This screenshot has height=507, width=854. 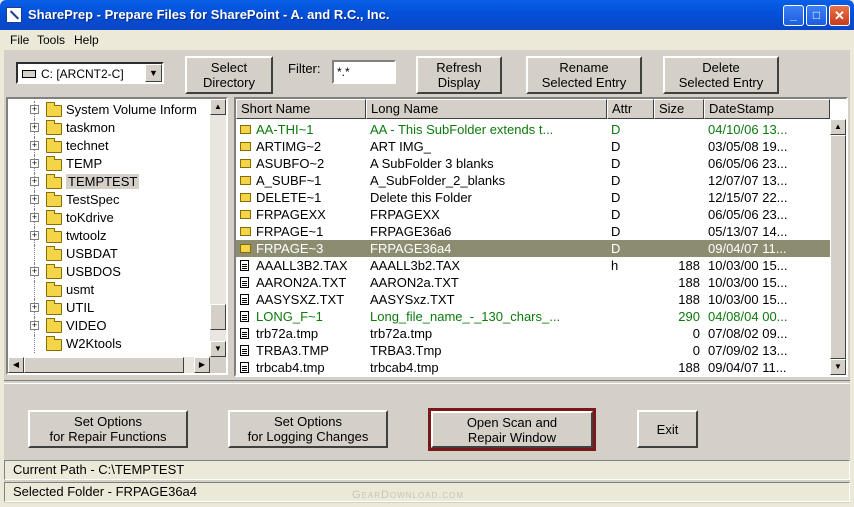 I want to click on tree-item: + USBDOS, so click(x=110, y=272).